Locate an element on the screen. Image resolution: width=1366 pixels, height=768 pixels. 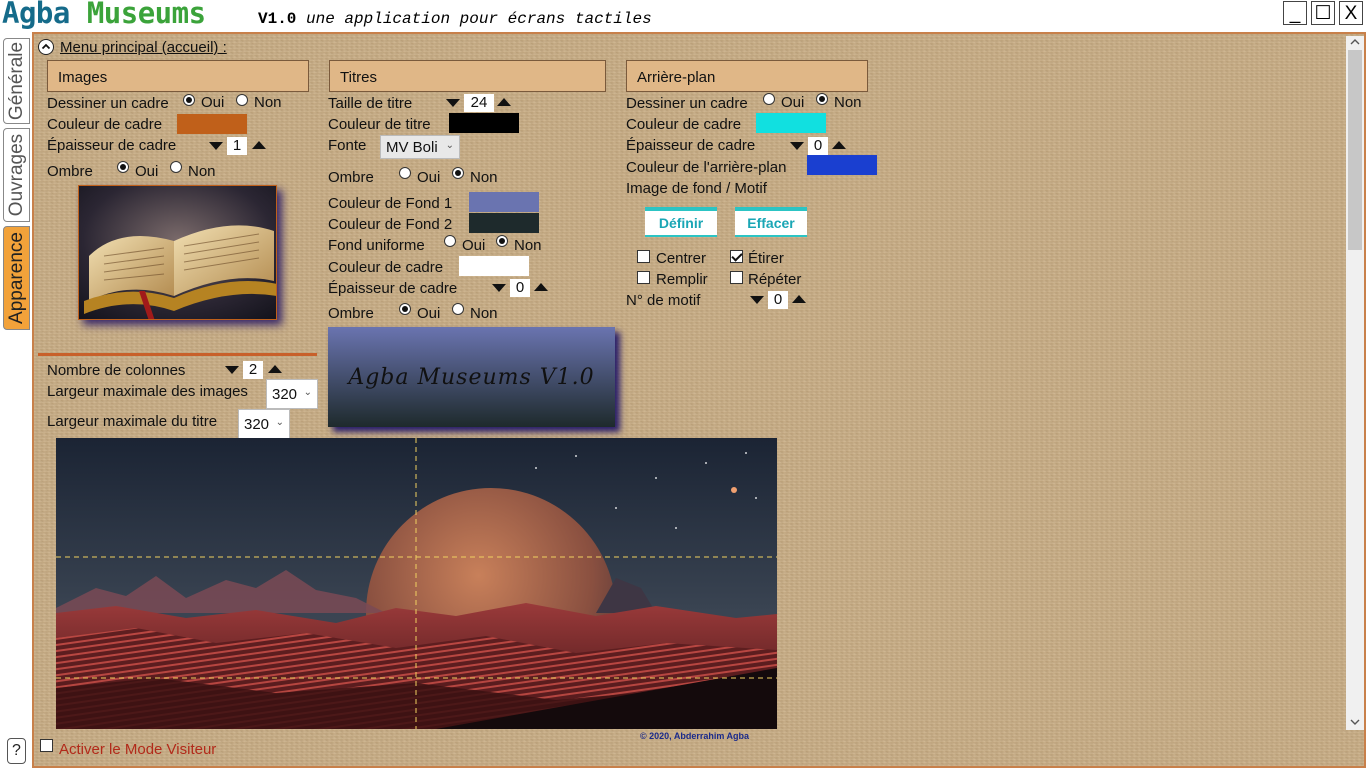
book-thumbnail-image is located at coordinates (177, 252).